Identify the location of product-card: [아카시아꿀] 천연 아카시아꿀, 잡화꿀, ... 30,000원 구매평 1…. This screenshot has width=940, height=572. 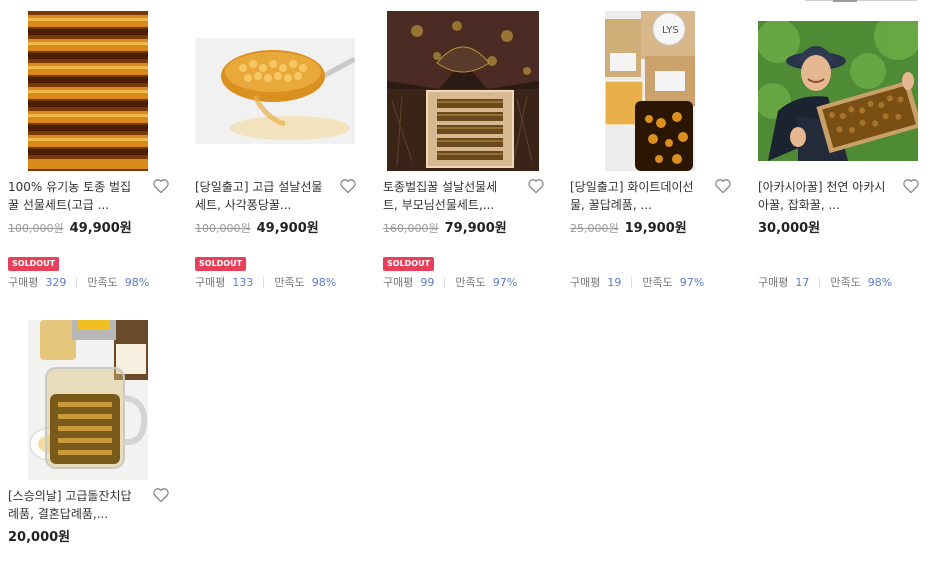
(839, 150).